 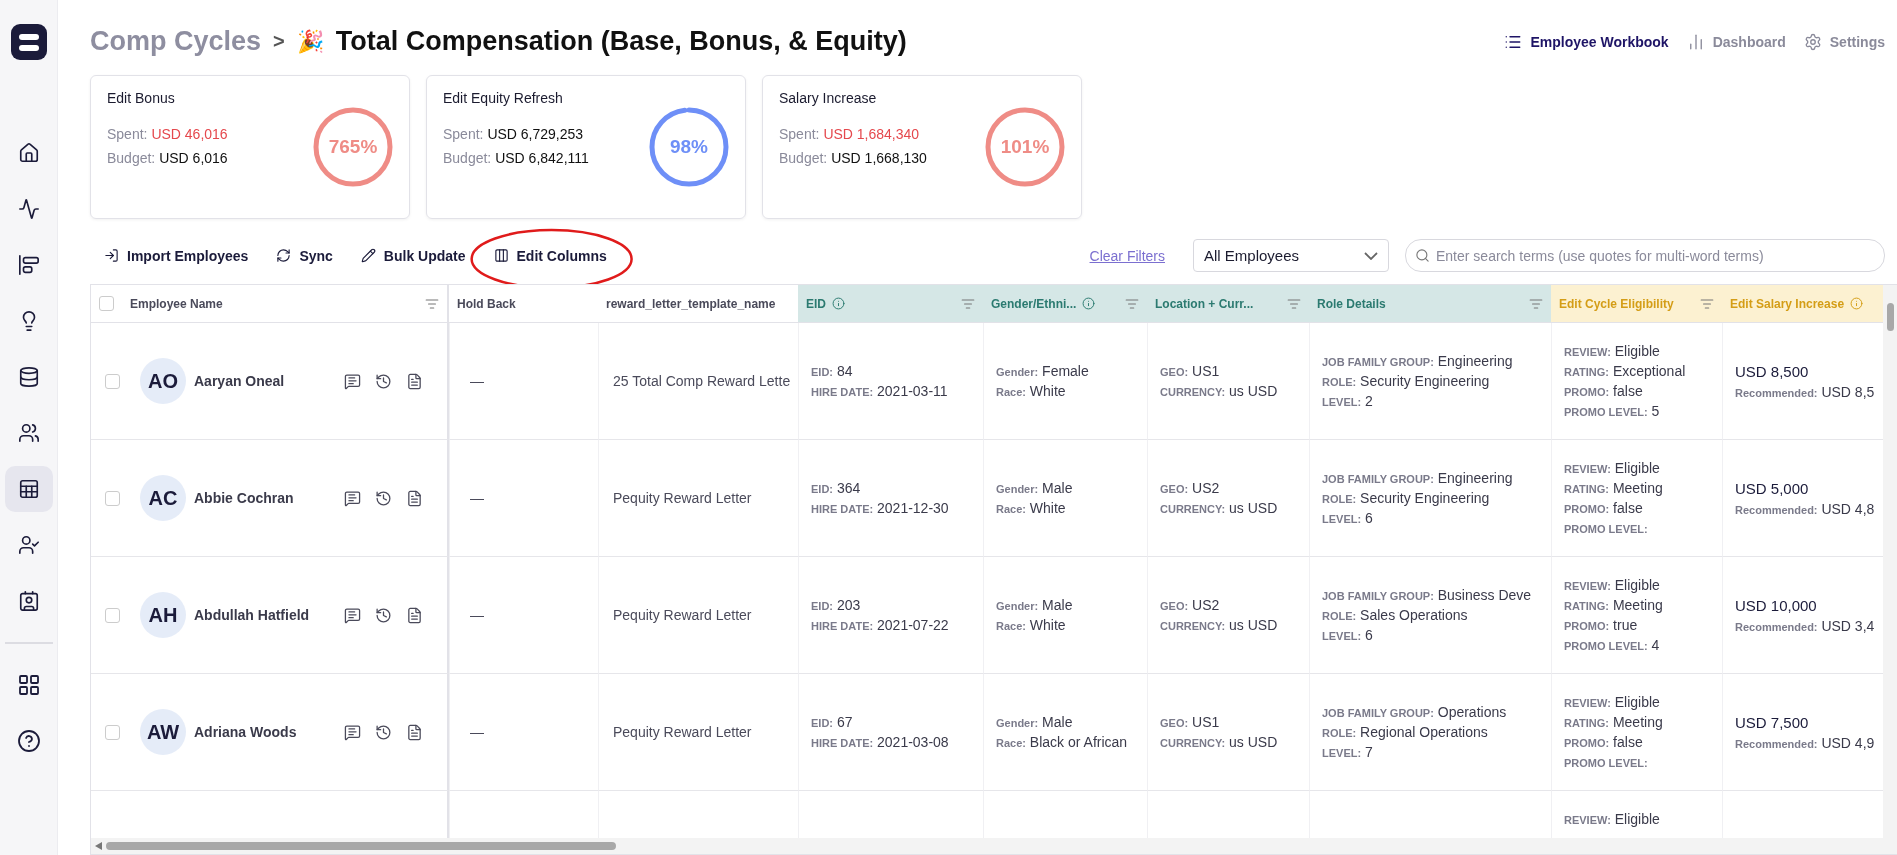 What do you see at coordinates (880, 508) in the screenshot?
I see `eid-field: HIRE DATE: 2021-12-30` at bounding box center [880, 508].